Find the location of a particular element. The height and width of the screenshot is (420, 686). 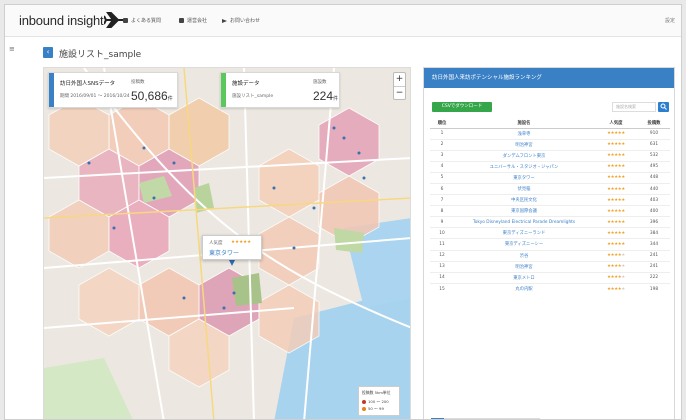

table-row: 12 渋谷 ★★★★★ 241 is located at coordinates (550, 255).